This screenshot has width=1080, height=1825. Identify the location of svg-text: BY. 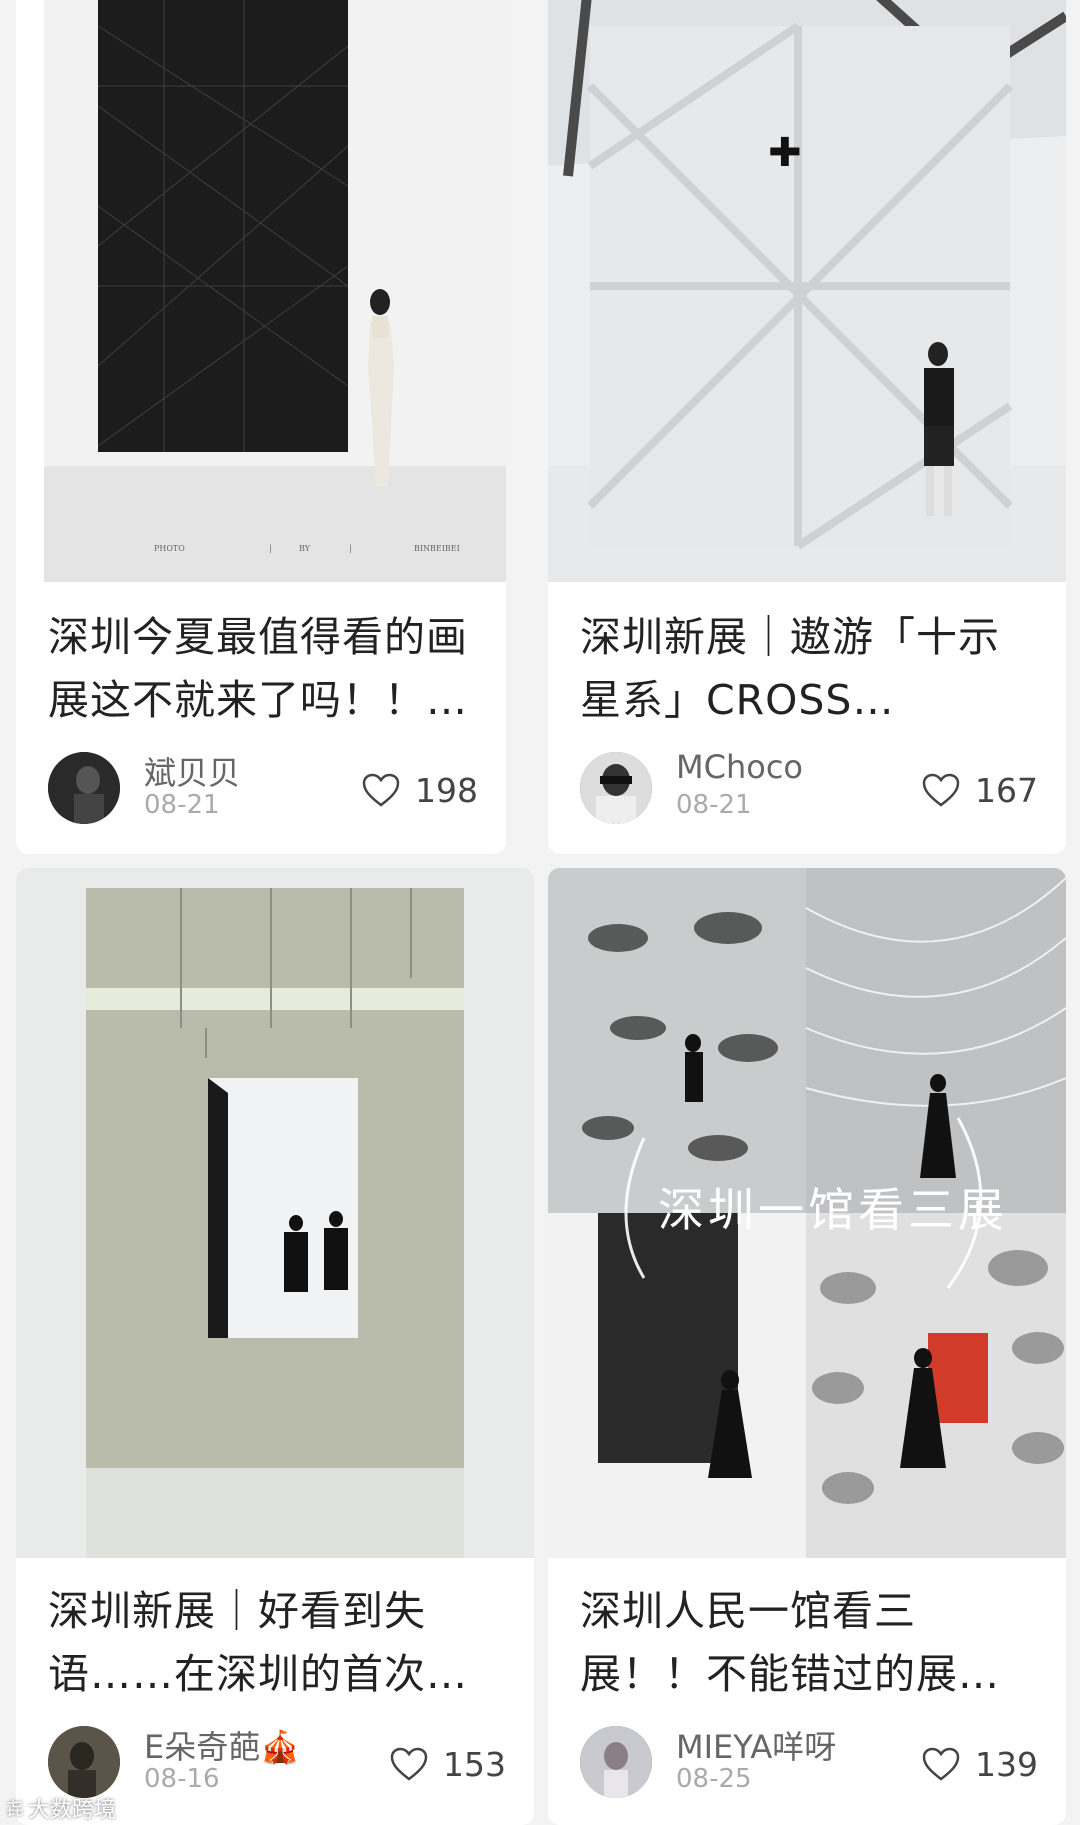
(305, 548).